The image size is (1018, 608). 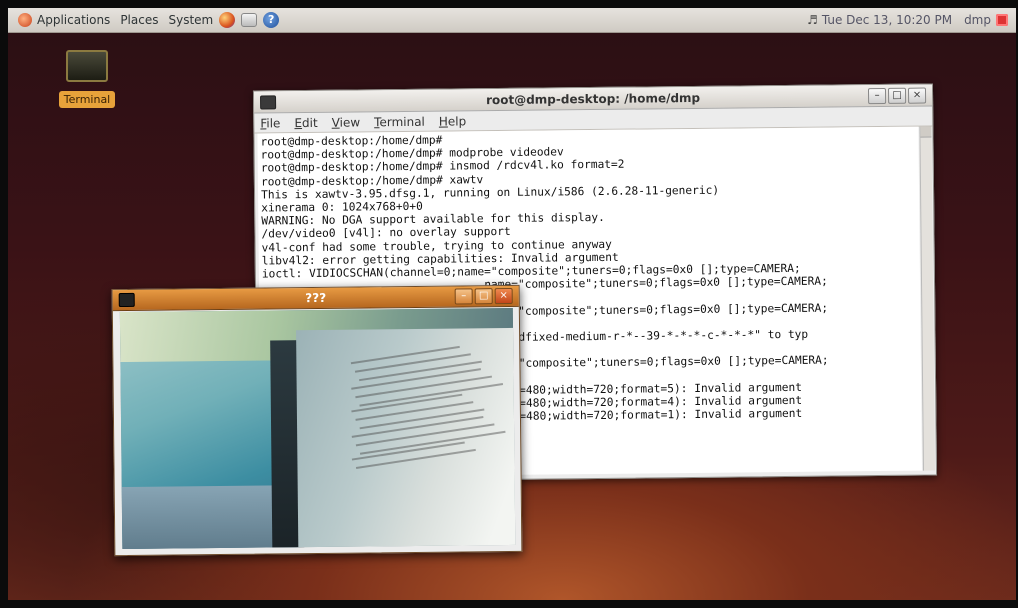 I want to click on menu-edit: Edit, so click(x=305, y=122).